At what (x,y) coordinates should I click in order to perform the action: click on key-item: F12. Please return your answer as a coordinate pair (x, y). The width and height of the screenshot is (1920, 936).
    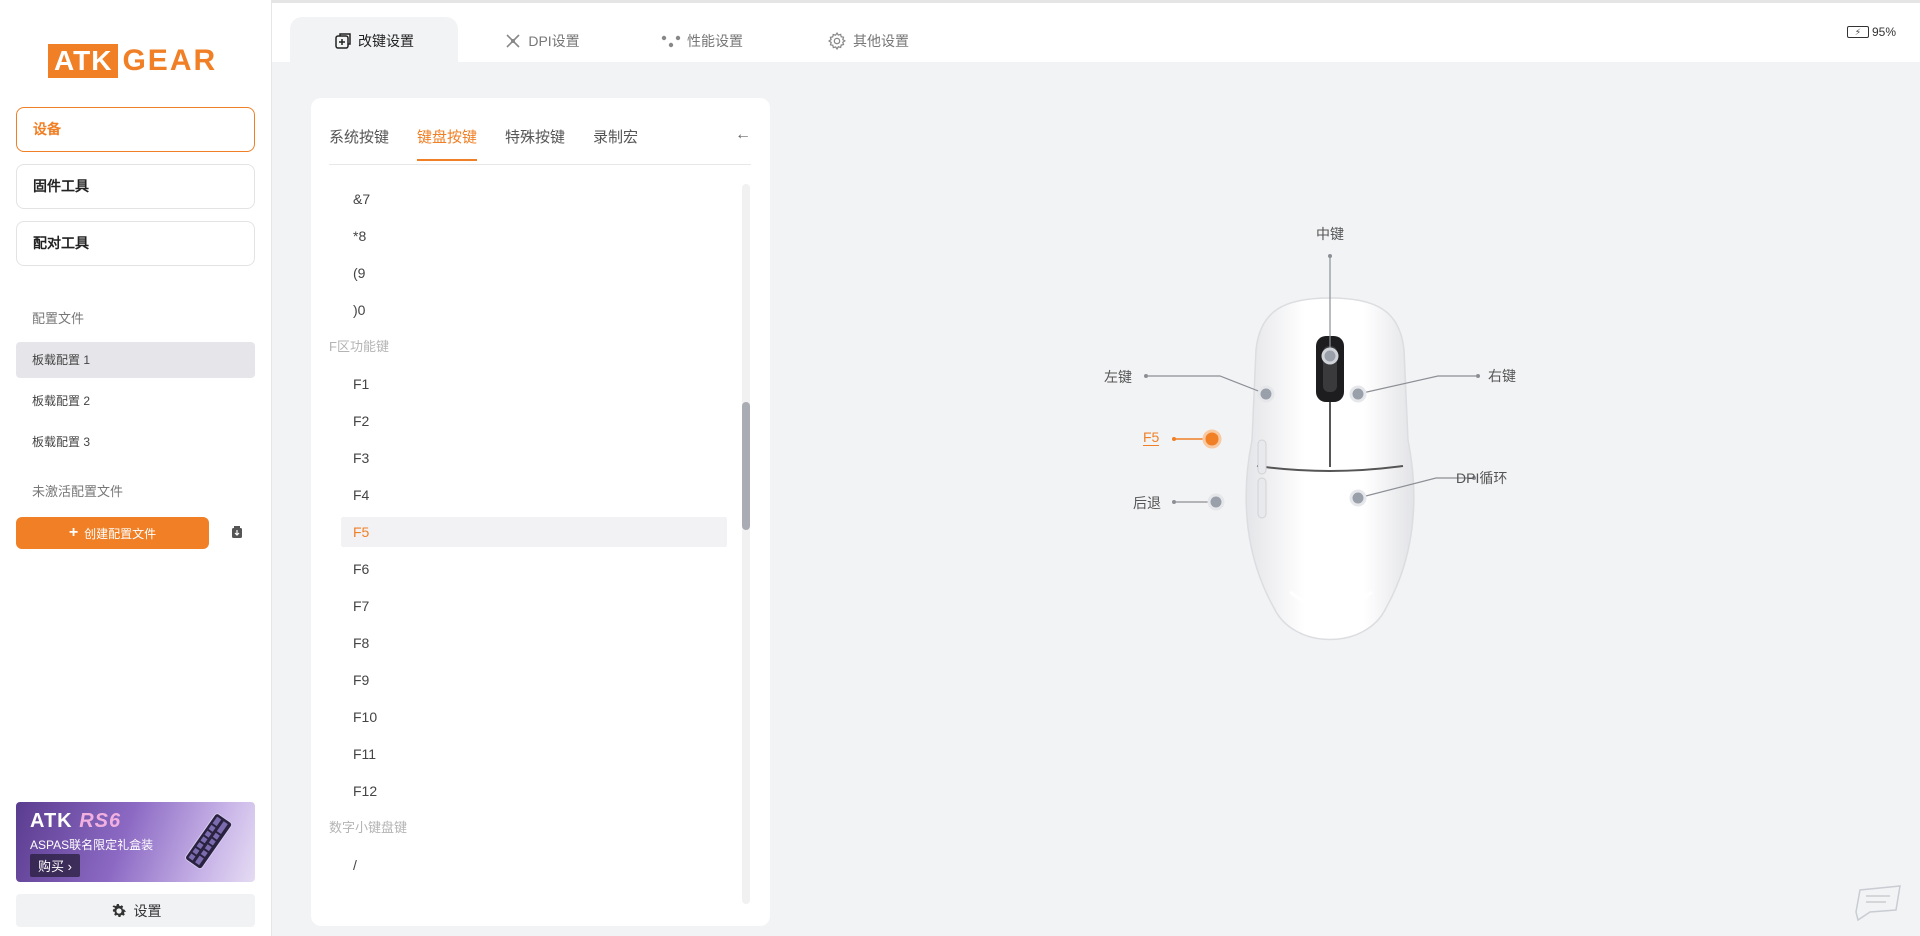
    Looking at the image, I should click on (365, 791).